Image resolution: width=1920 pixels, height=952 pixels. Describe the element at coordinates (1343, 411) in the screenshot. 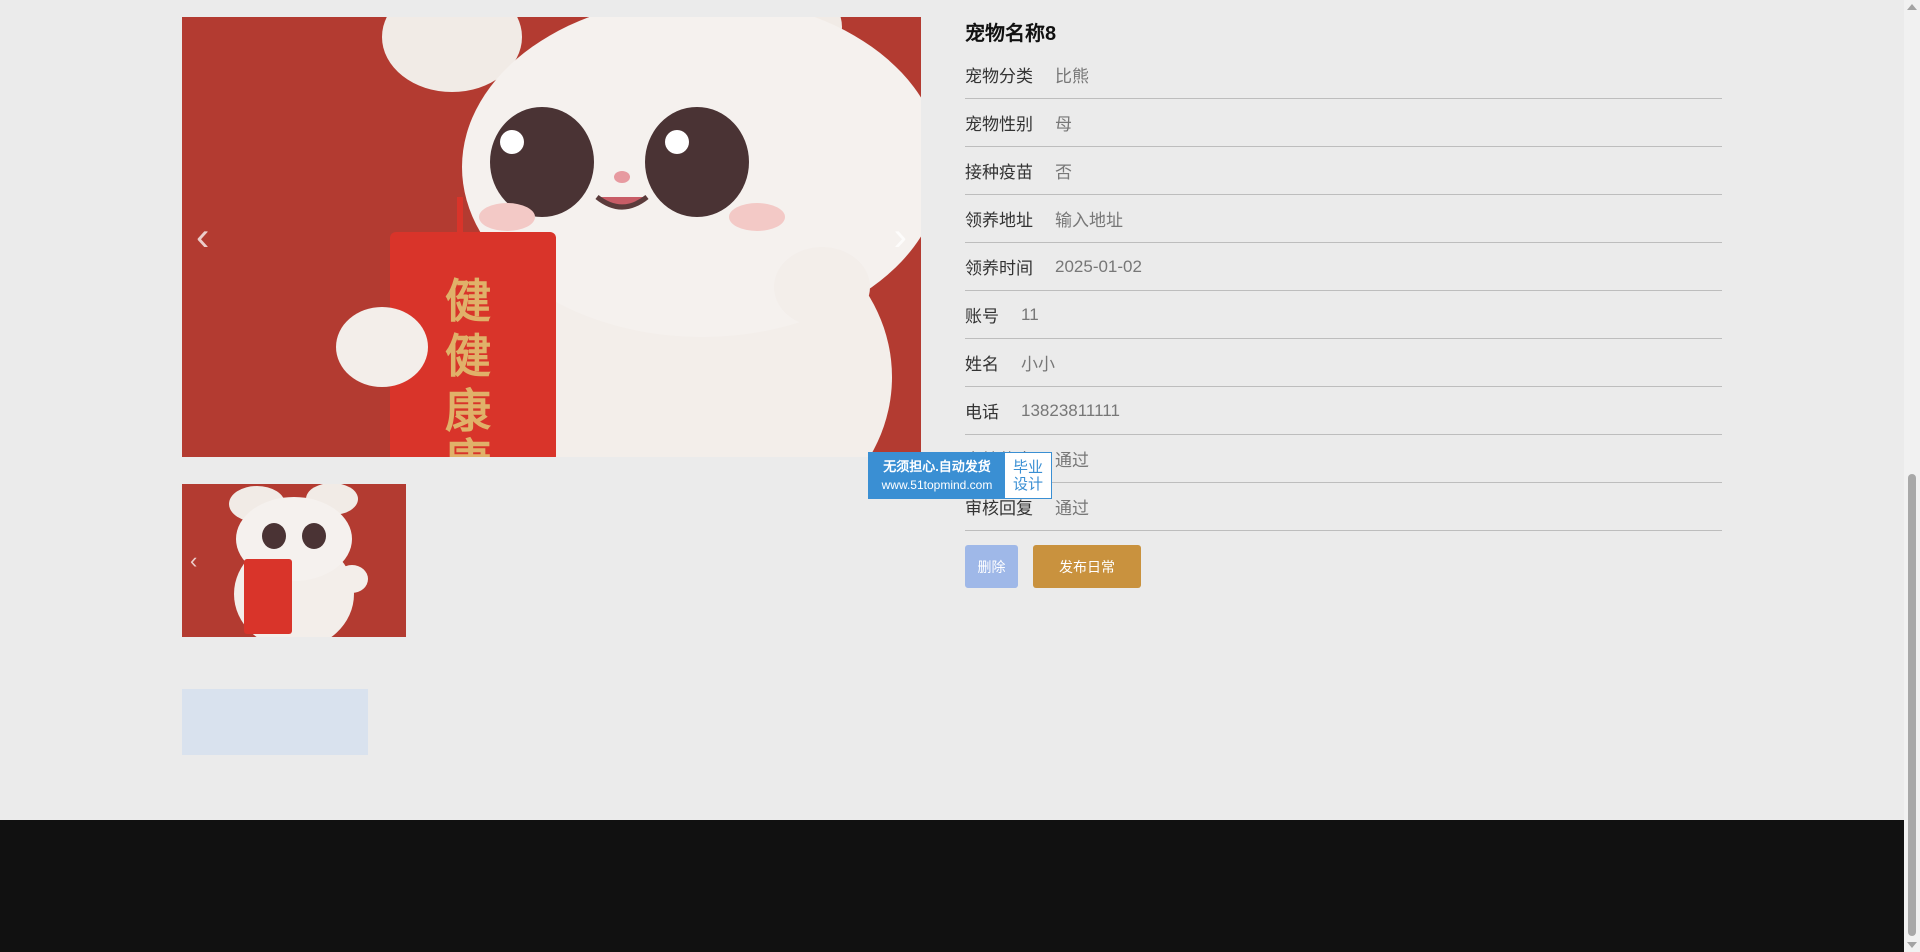

I see `field-row-phone: 电话 13823811111` at that location.